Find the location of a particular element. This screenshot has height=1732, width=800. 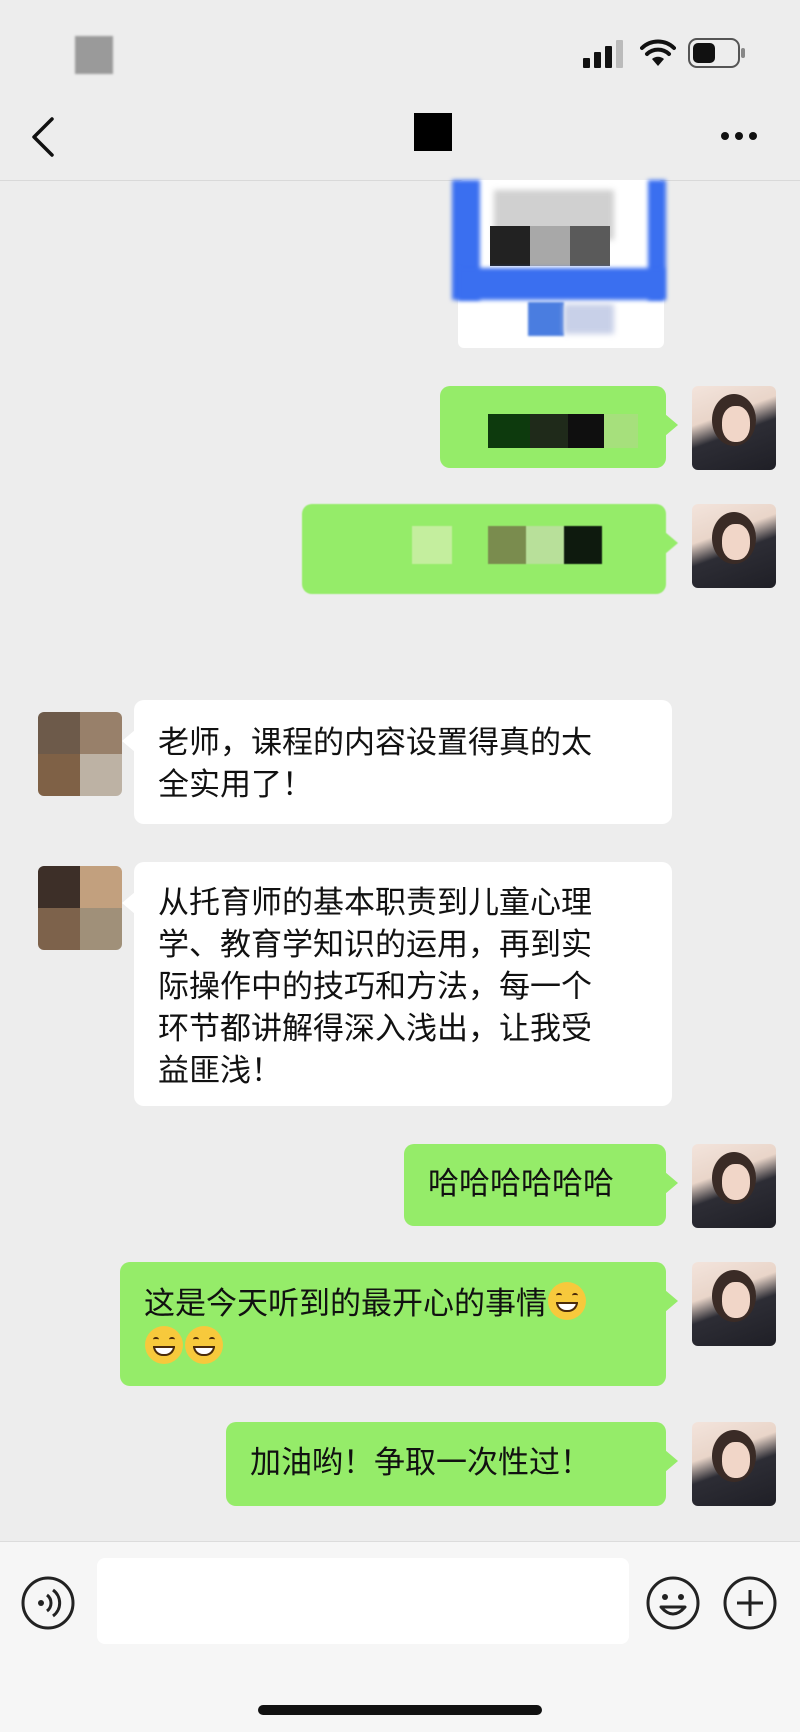

message-text-line: 际操作中的技巧和方法，每一个 is located at coordinates (375, 987).